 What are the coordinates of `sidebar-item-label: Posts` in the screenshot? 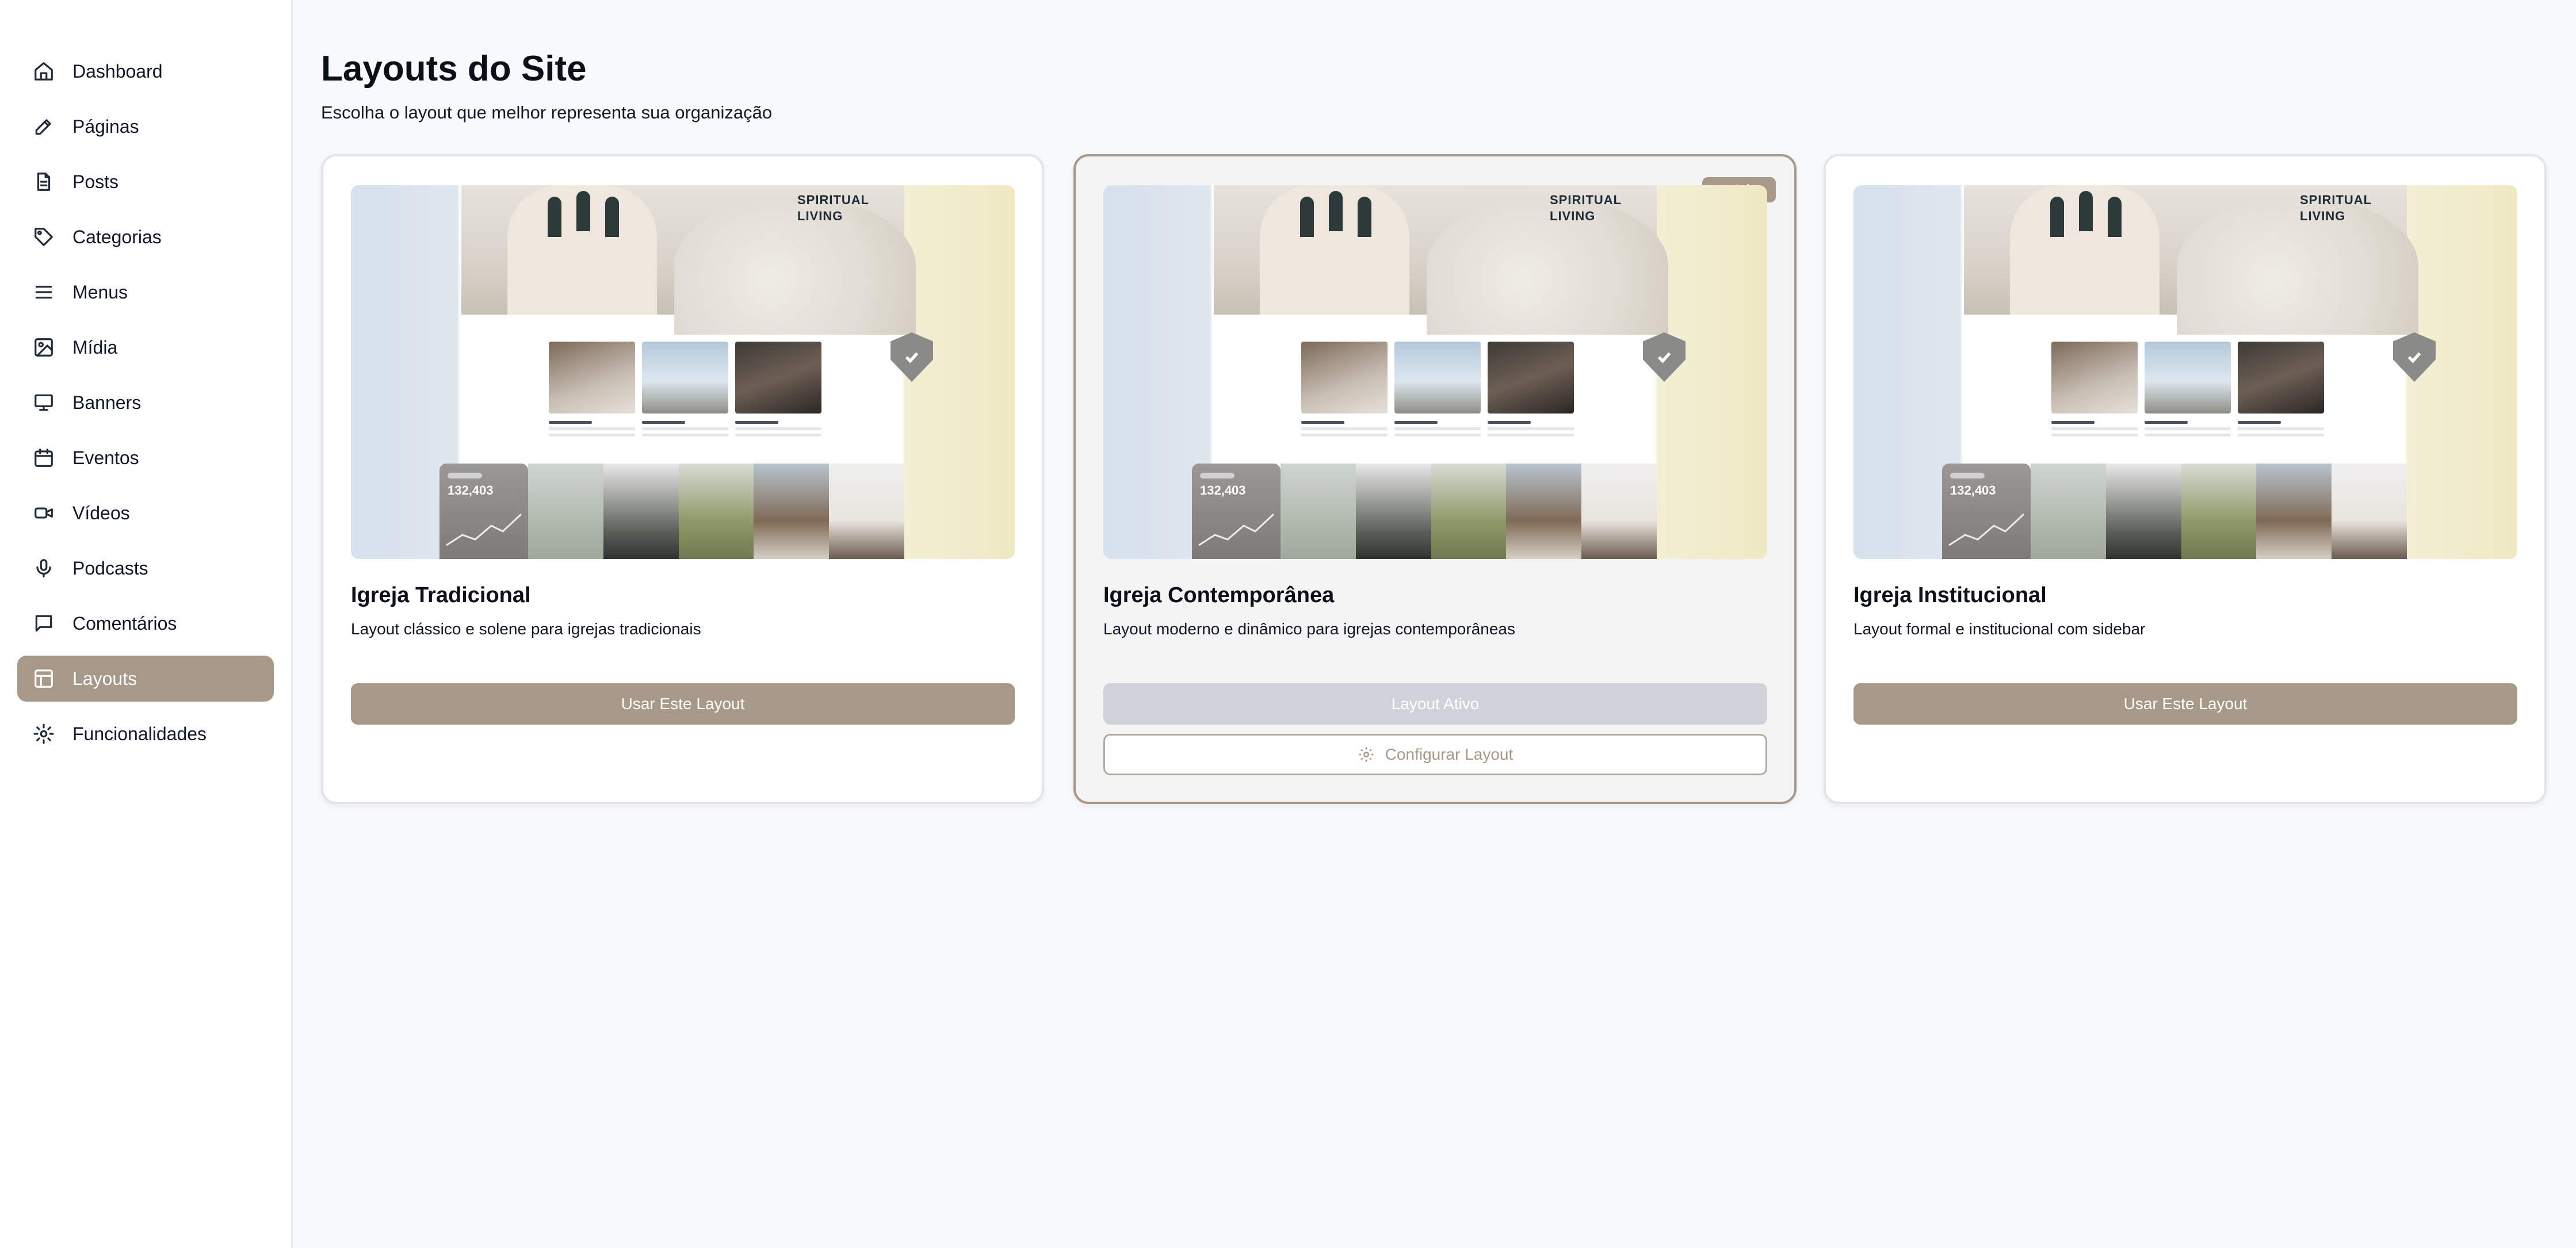 It's located at (95, 182).